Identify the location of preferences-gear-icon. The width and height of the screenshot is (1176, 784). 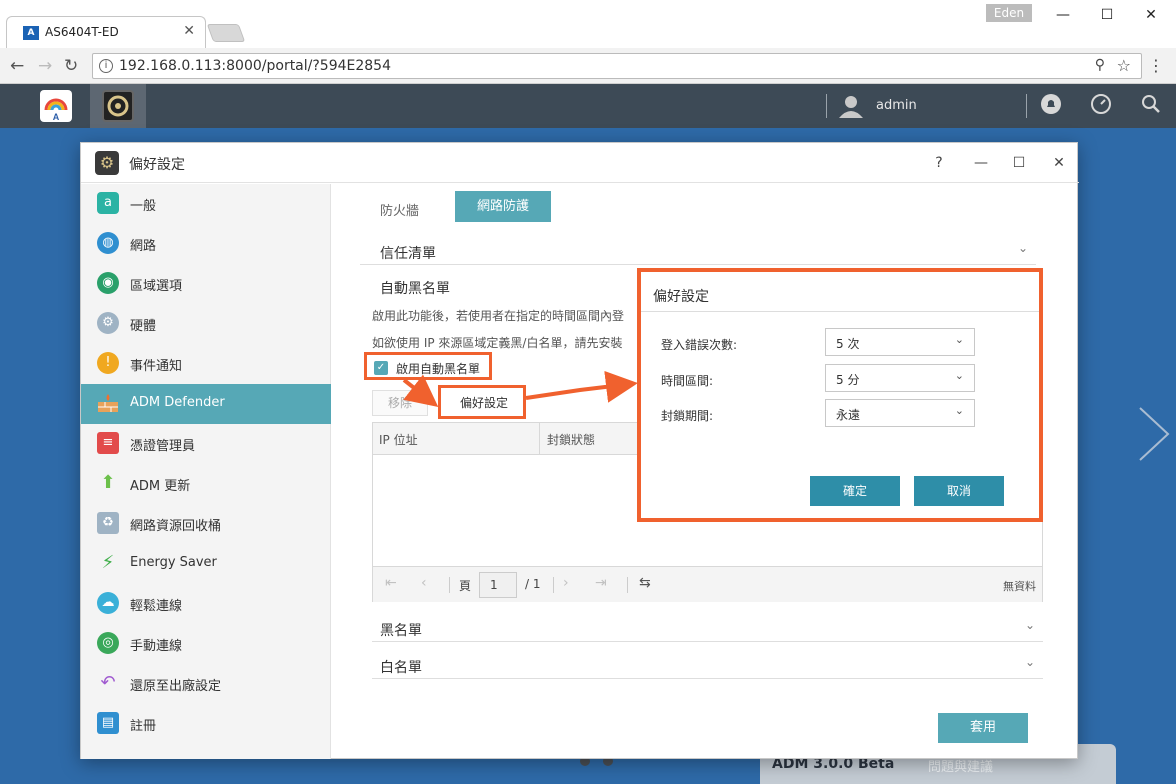
(118, 106).